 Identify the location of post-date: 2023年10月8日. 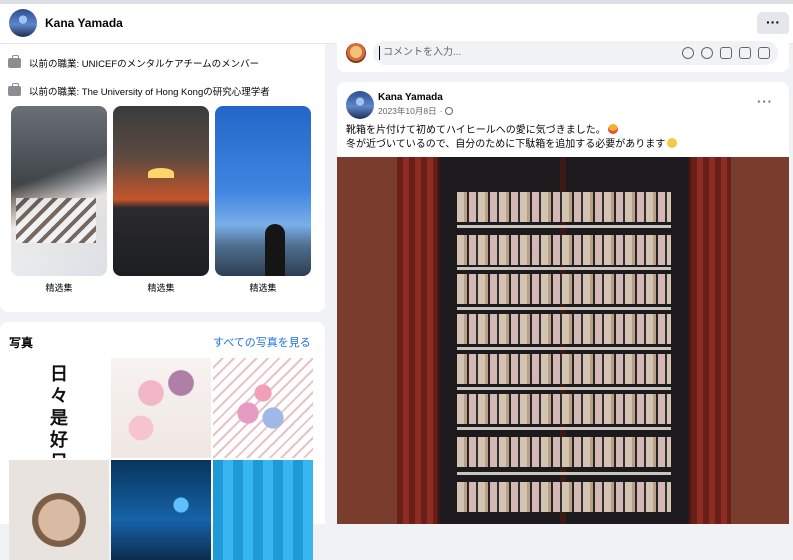
(407, 111).